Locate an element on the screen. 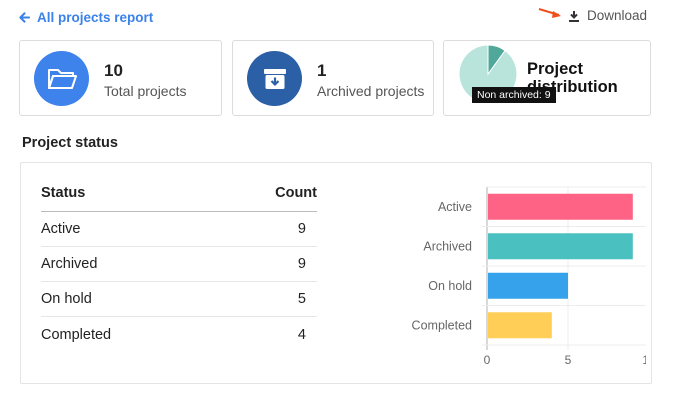  archive-box-icon is located at coordinates (274, 78).